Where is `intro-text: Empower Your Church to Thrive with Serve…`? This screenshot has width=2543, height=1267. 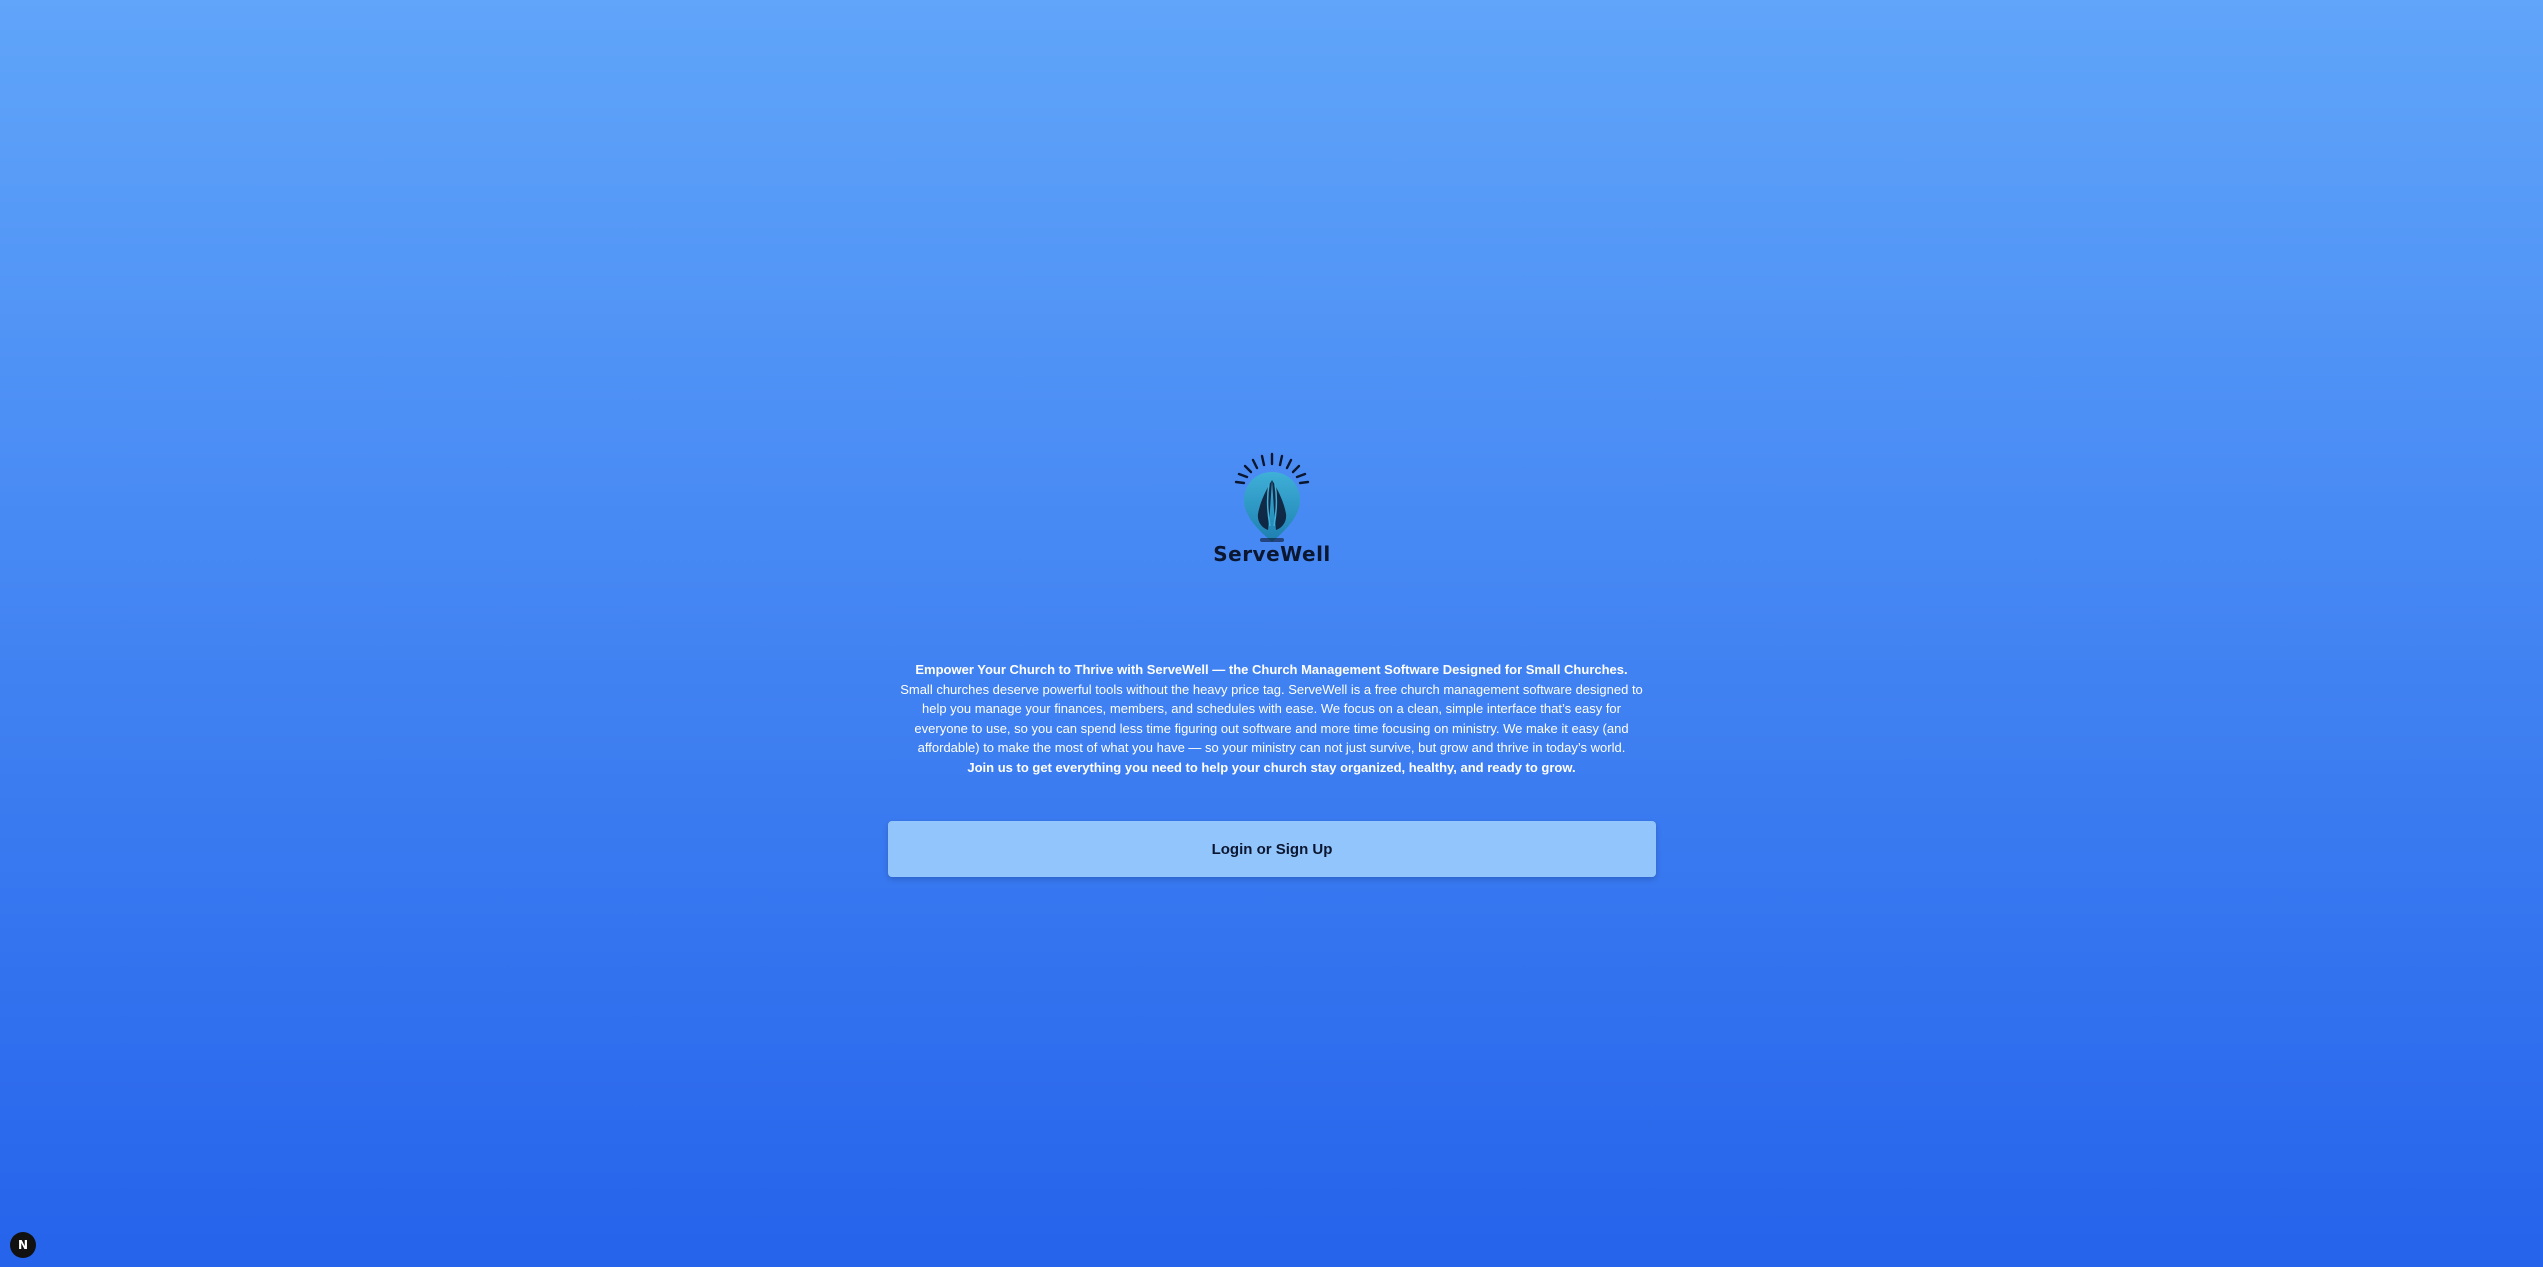 intro-text: Empower Your Church to Thrive with Serve… is located at coordinates (1271, 718).